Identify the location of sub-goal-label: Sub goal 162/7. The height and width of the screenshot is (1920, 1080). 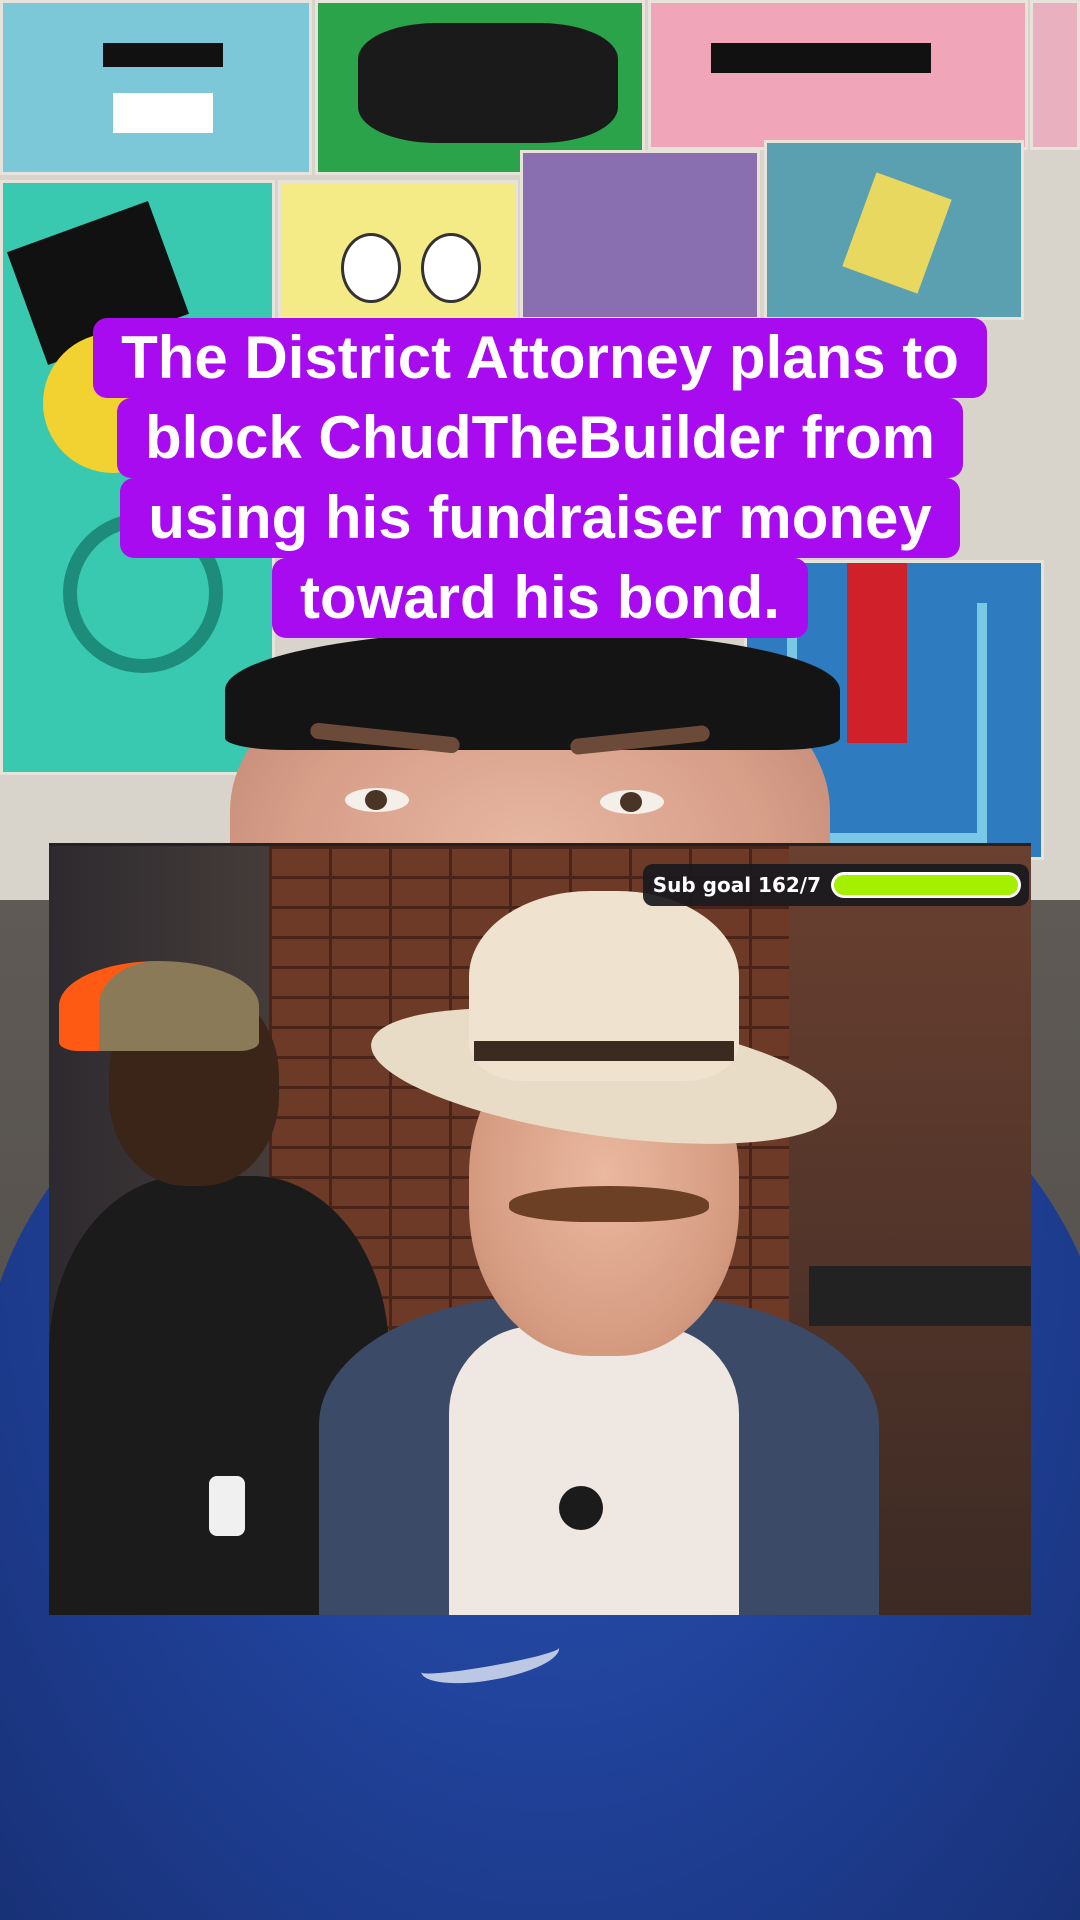
(736, 885).